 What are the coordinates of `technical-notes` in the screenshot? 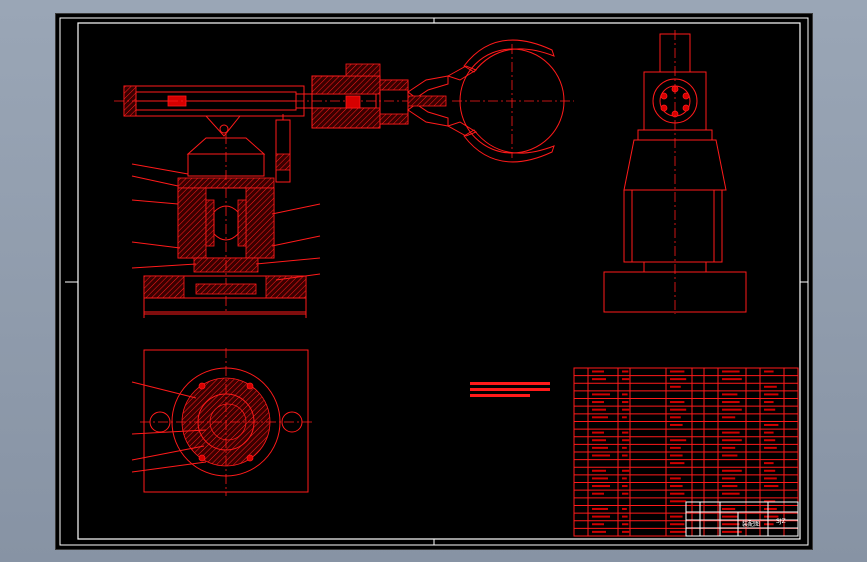 It's located at (510, 389).